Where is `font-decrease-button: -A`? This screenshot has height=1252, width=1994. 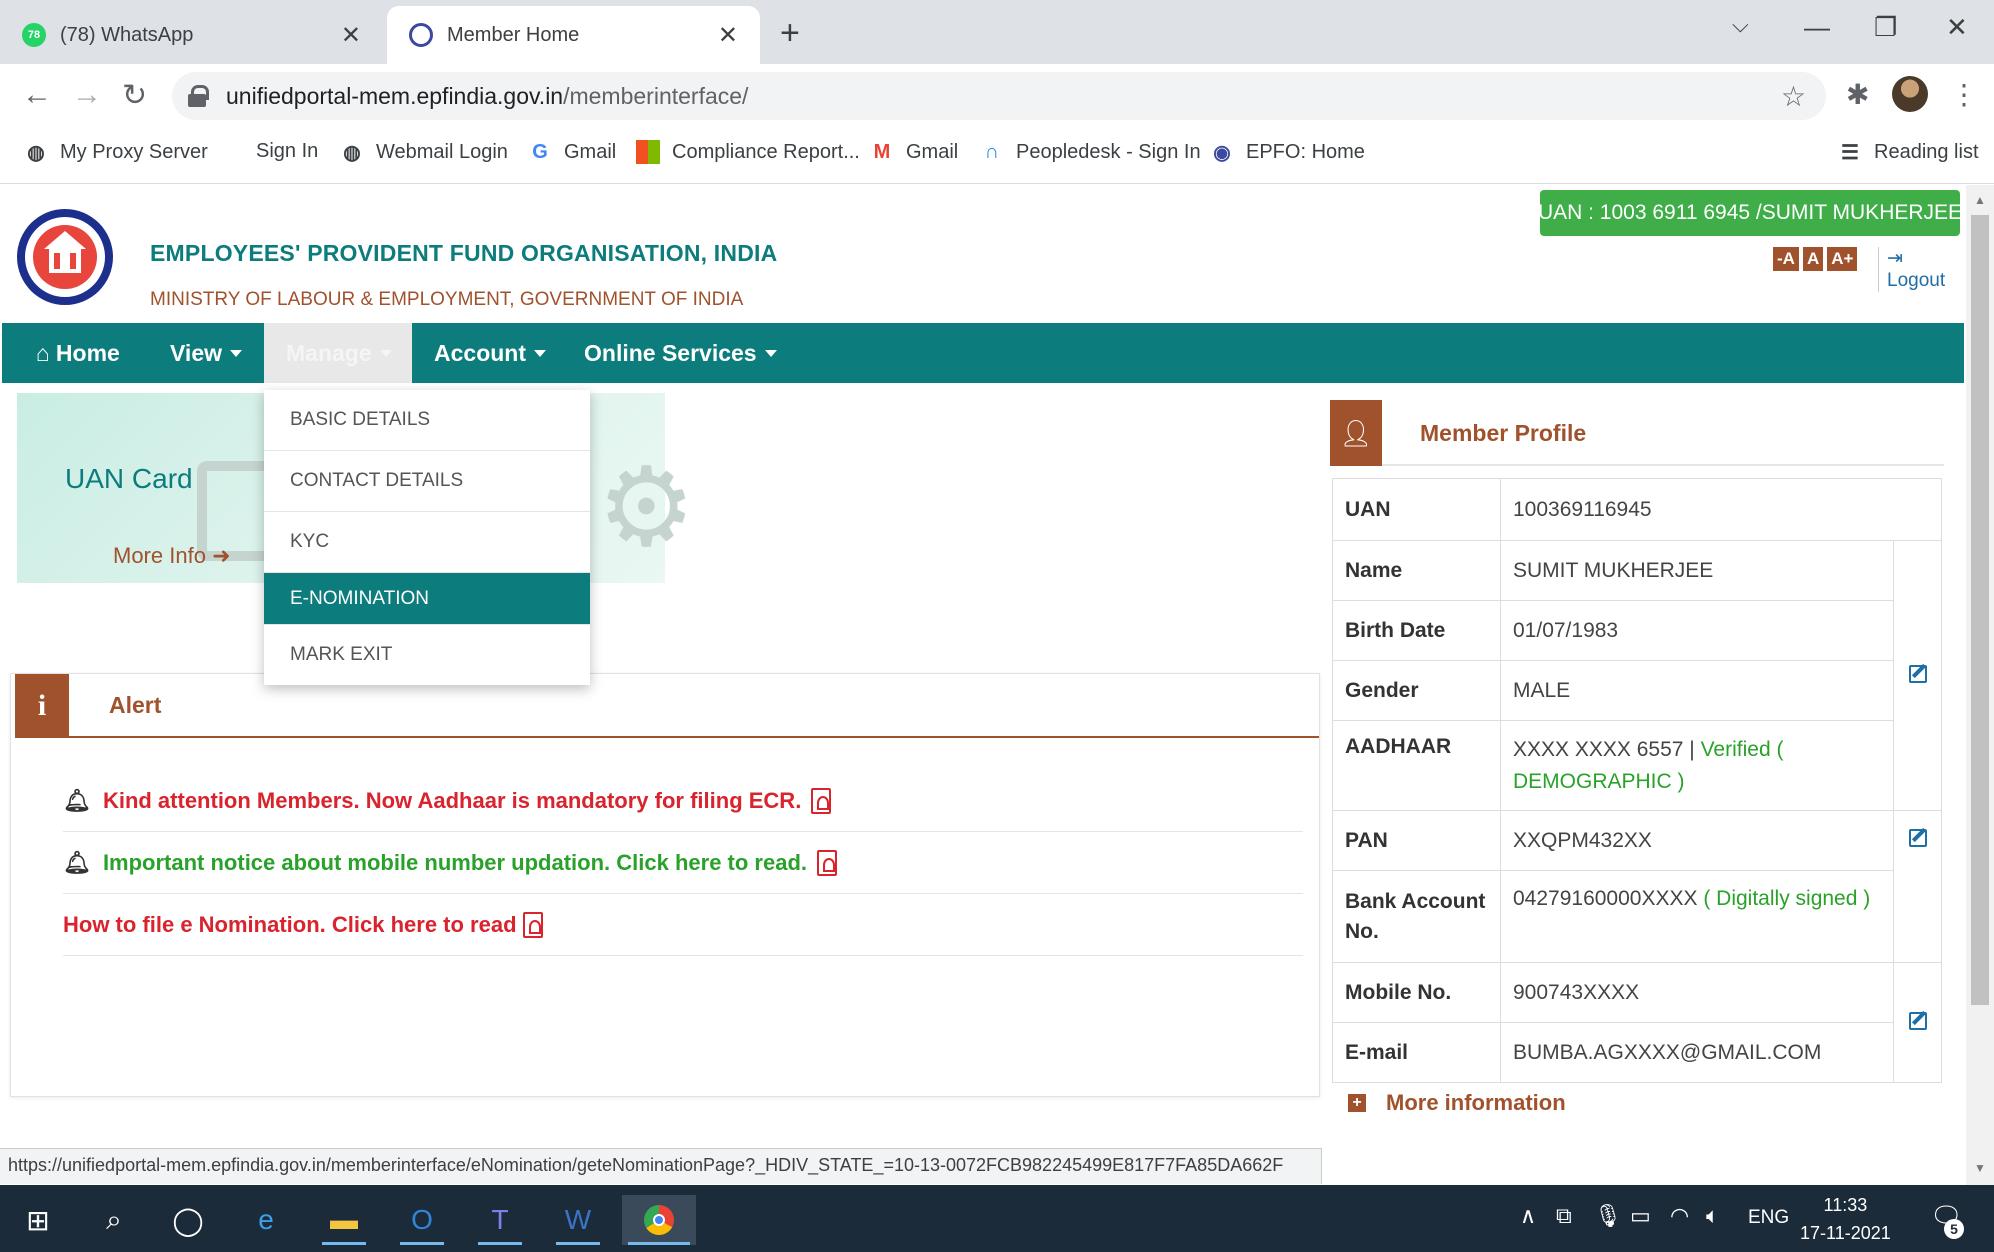 font-decrease-button: -A is located at coordinates (1786, 259).